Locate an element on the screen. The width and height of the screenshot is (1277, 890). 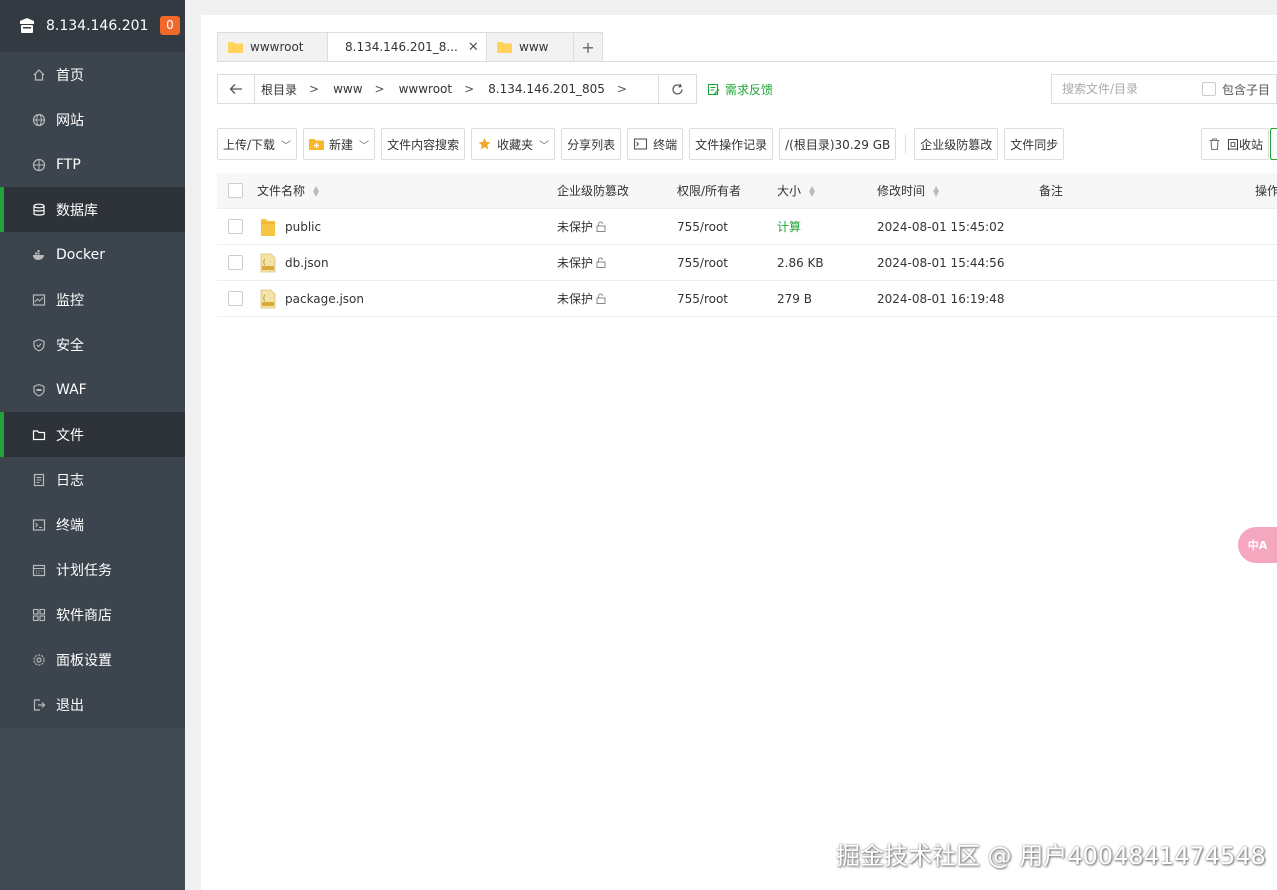
sidebar-item-label: 计划任务 is located at coordinates (84, 570).